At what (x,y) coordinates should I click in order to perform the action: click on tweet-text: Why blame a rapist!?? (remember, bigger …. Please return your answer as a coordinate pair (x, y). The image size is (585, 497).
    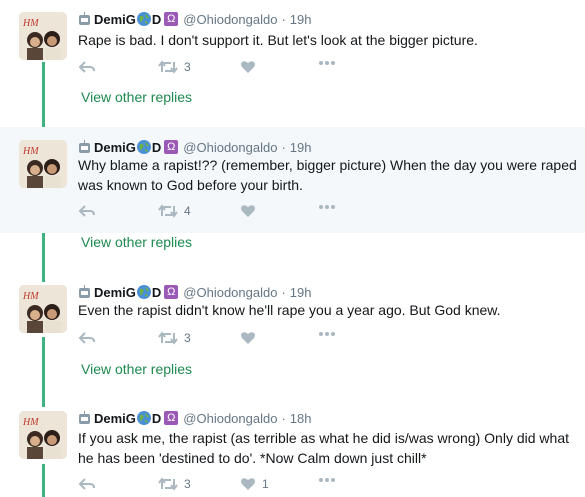
    Looking at the image, I should click on (327, 175).